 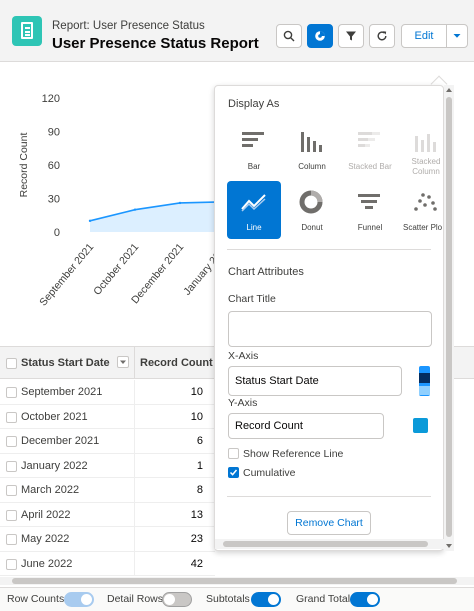 What do you see at coordinates (243, 403) in the screenshot?
I see `y-axis-label: Y-Axis` at bounding box center [243, 403].